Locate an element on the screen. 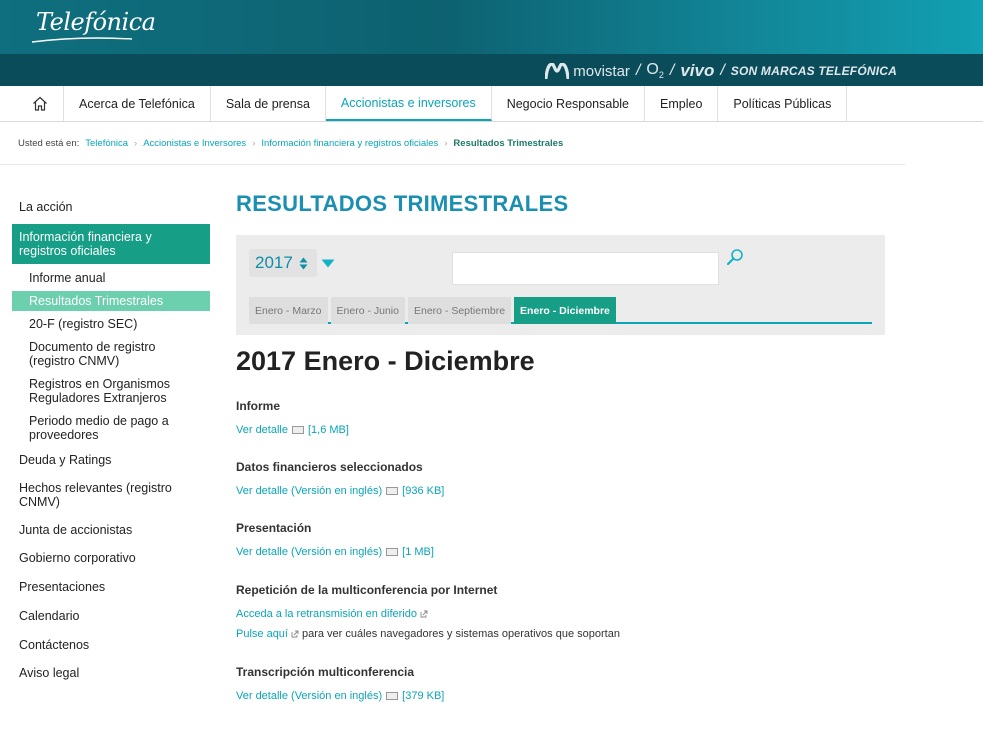 This screenshot has width=983, height=733. year-dropdown-arrow is located at coordinates (328, 263).